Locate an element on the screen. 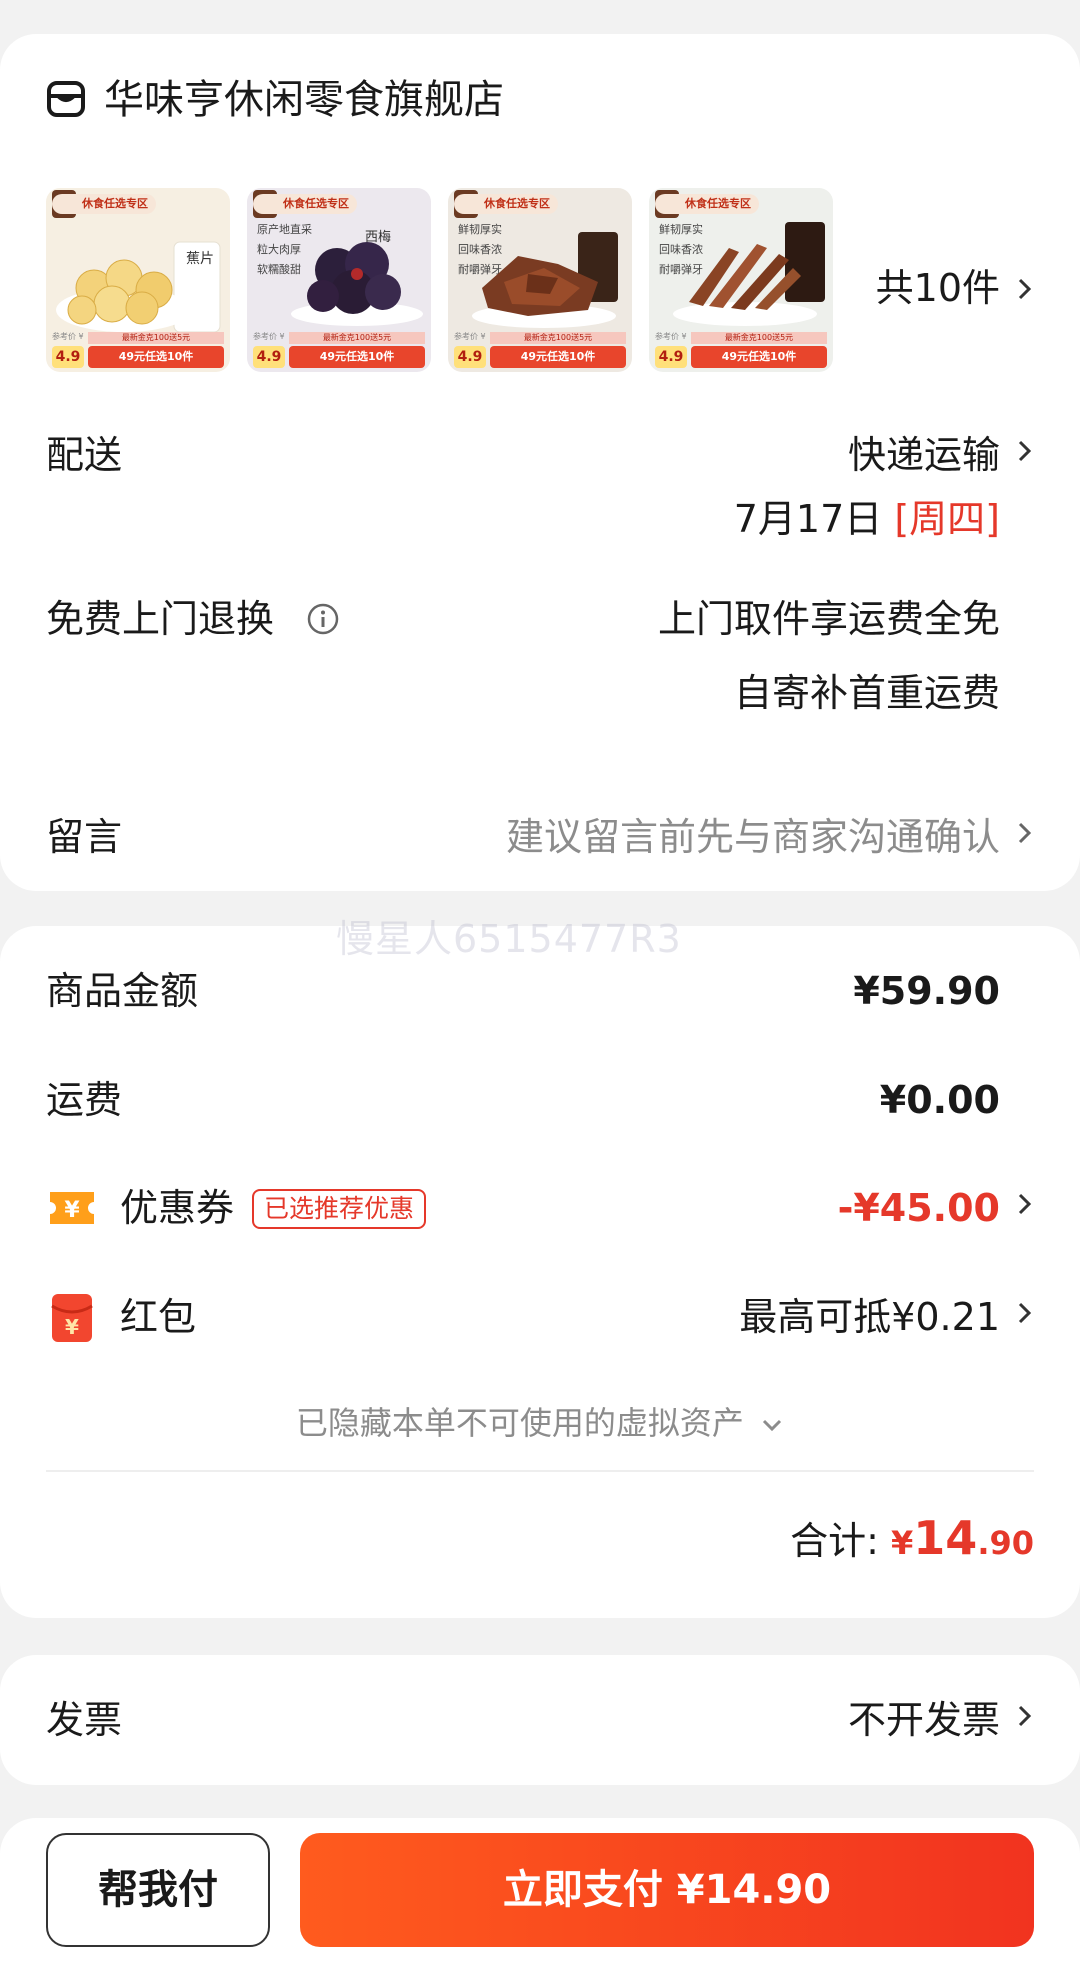 Image resolution: width=1080 pixels, height=1965 pixels. total-line: 合计: ¥14.90 is located at coordinates (912, 1540).